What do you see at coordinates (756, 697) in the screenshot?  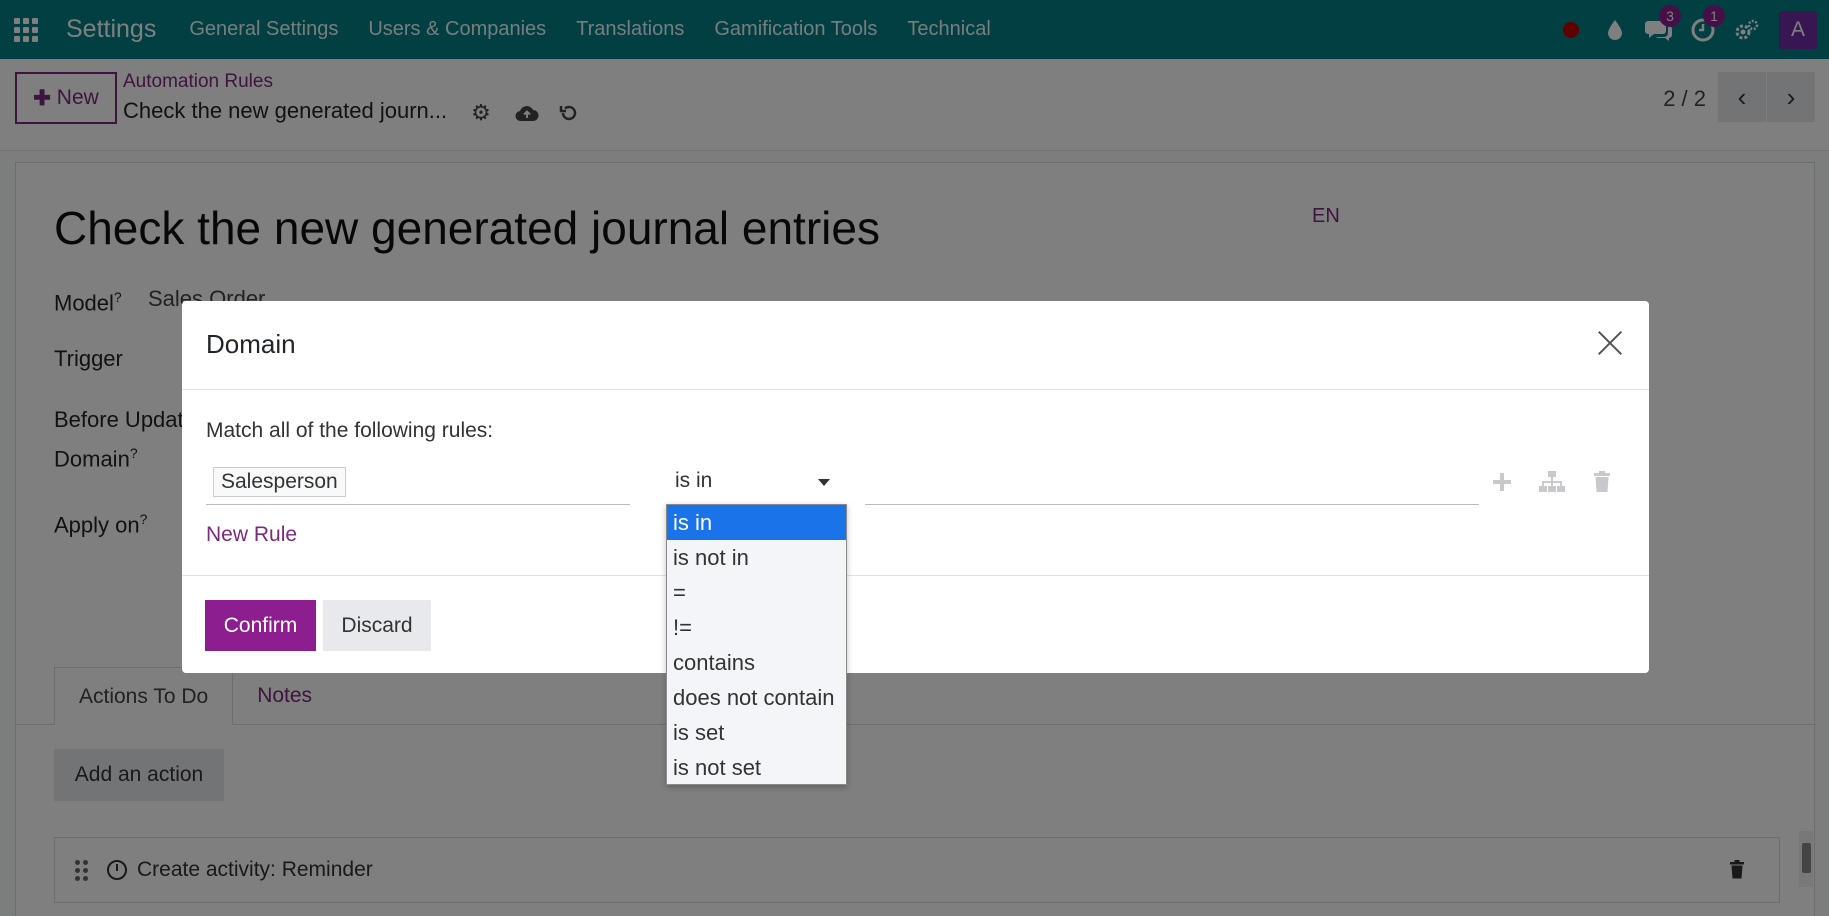 I see `operator-option-does-not-contain: does not contain` at bounding box center [756, 697].